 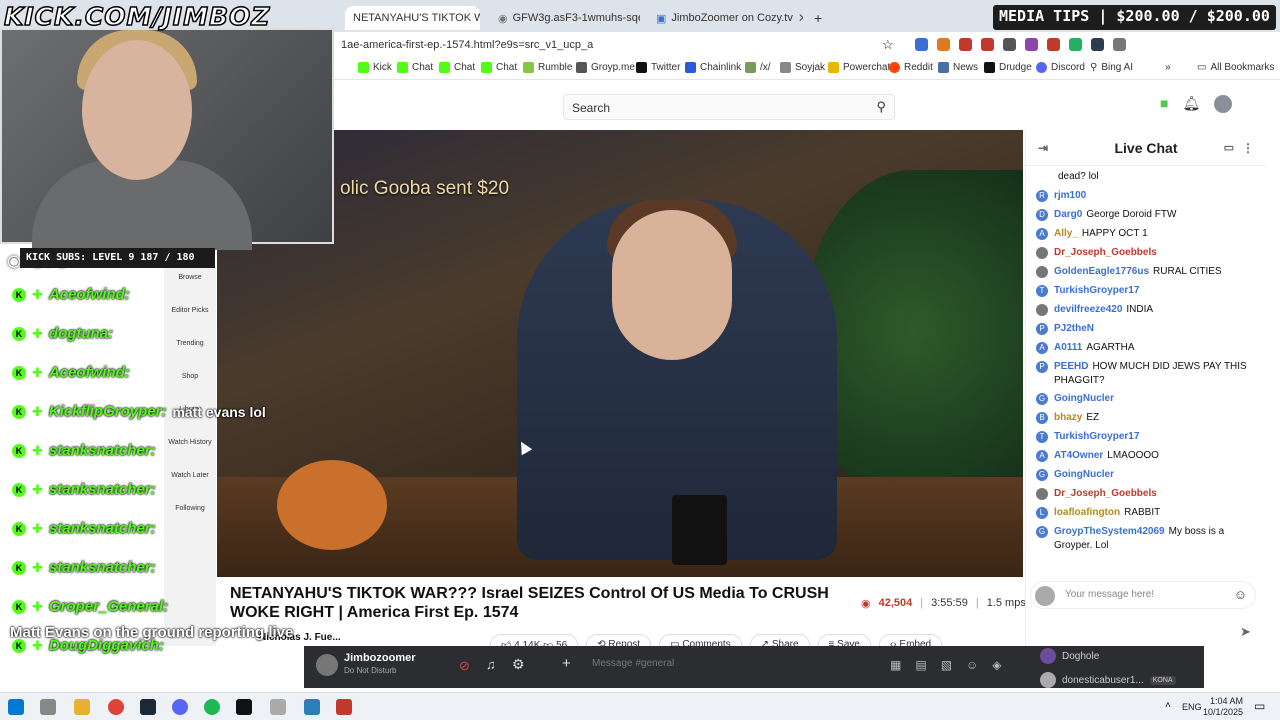 What do you see at coordinates (82, 707) in the screenshot?
I see `folder-icon` at bounding box center [82, 707].